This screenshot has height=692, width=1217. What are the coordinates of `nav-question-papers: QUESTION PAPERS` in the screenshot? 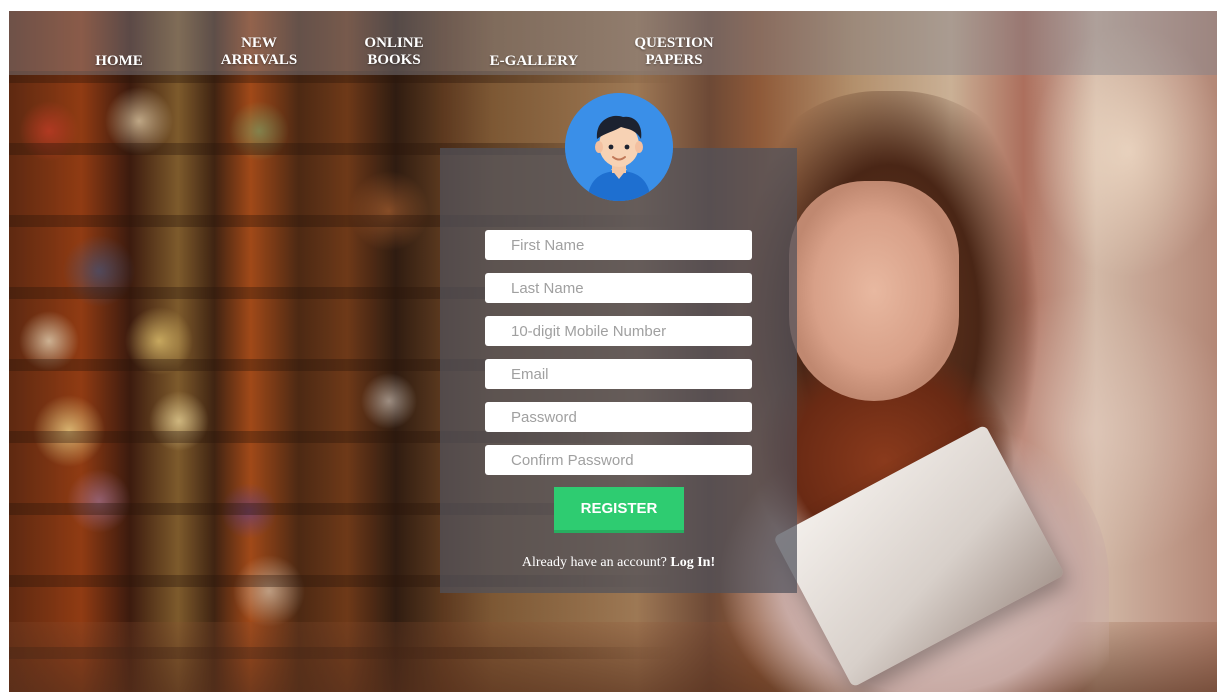 It's located at (674, 52).